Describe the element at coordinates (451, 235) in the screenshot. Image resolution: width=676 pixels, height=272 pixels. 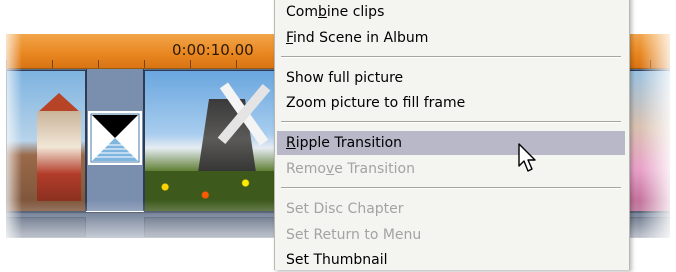
I see `menu-item-set-return-to-menu: Set Return to Menu` at that location.